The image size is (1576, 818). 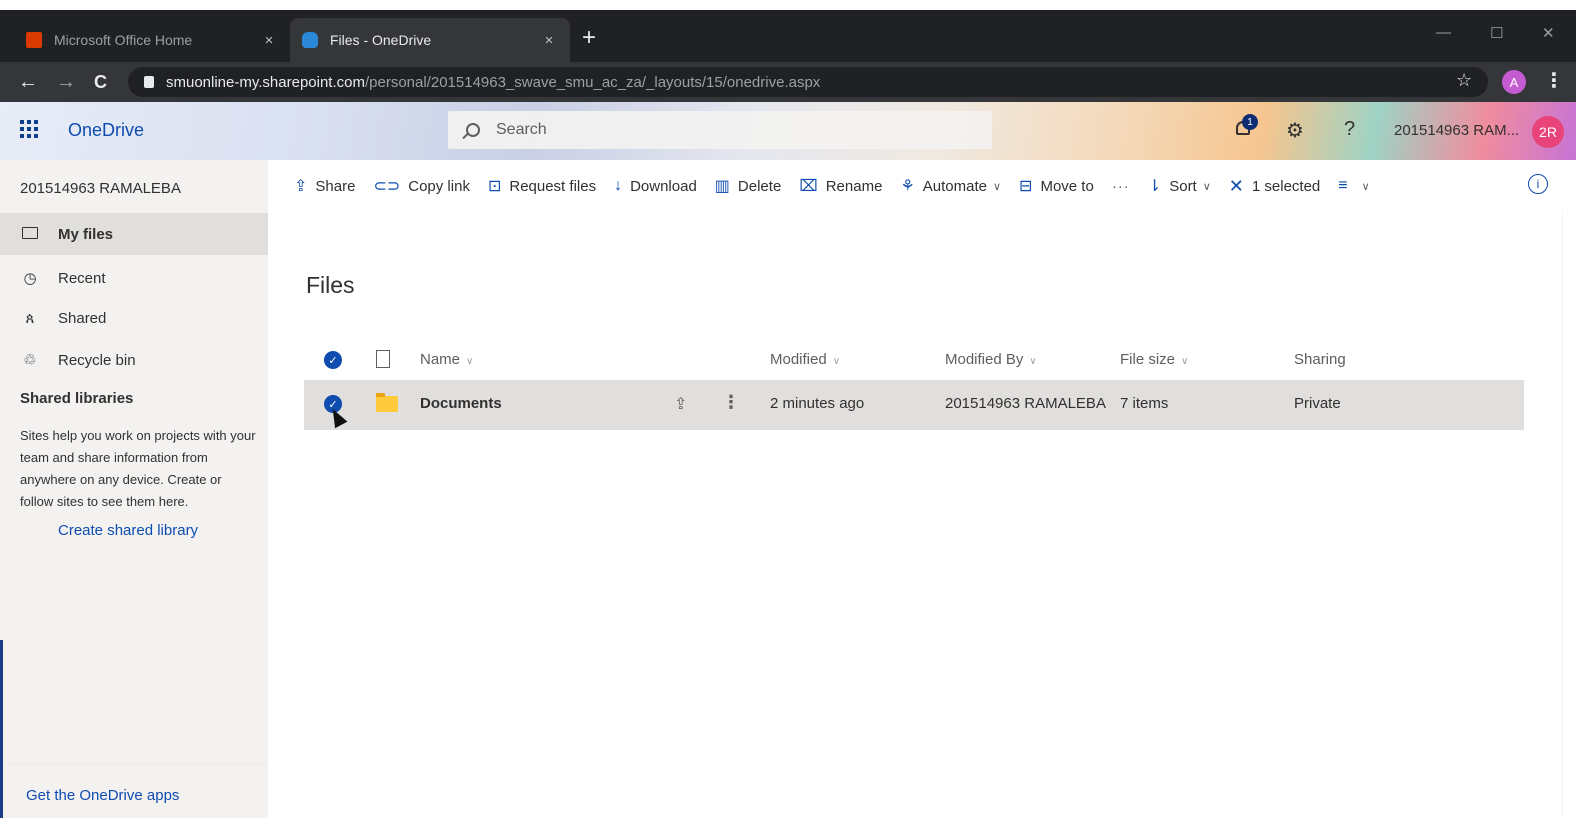 I want to click on row-modified-by: 201514963 RAMALEBA, so click(x=1025, y=403).